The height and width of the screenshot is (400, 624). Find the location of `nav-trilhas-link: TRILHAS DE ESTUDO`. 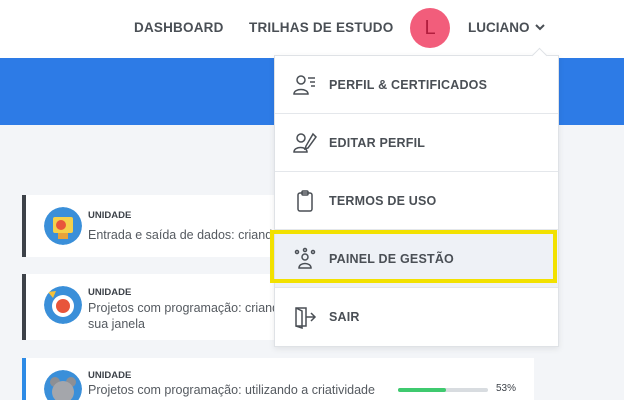

nav-trilhas-link: TRILHAS DE ESTUDO is located at coordinates (321, 27).